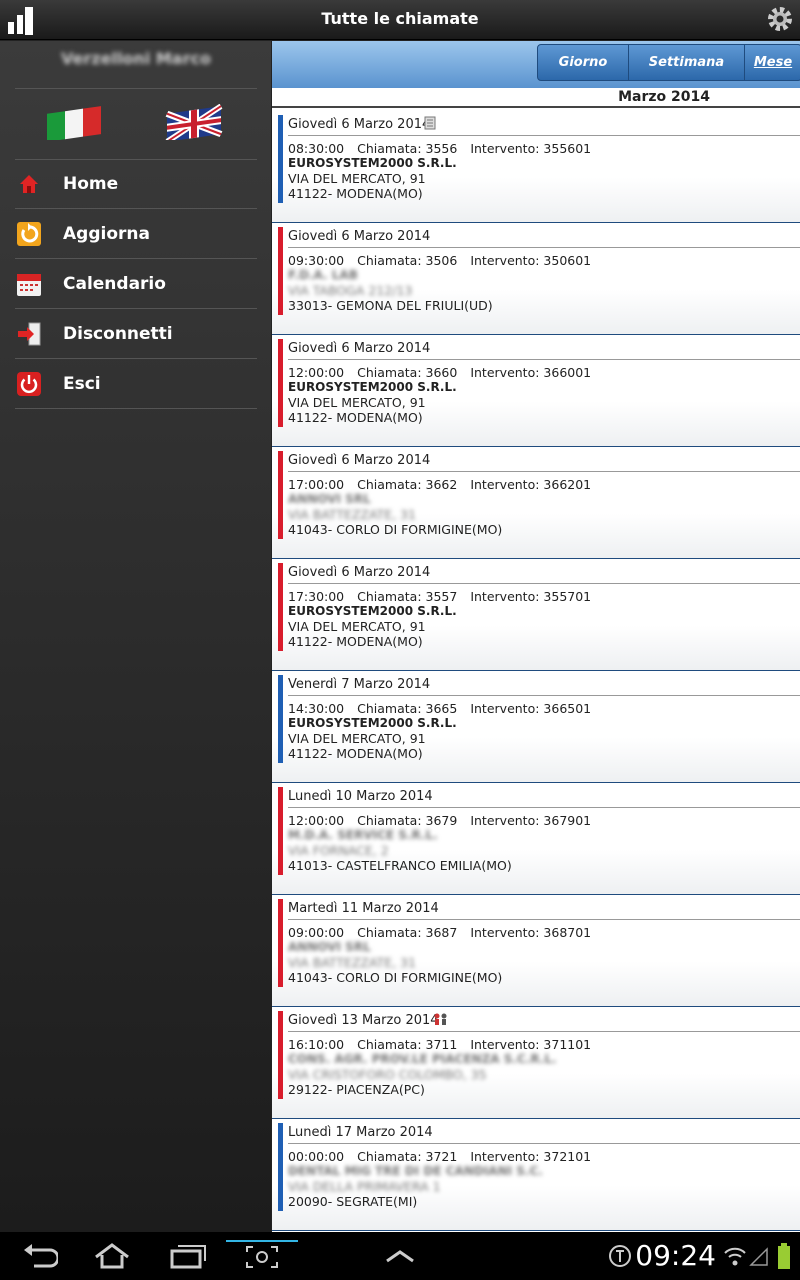 This screenshot has height=1280, width=800. Describe the element at coordinates (352, 514) in the screenshot. I see `client-address: VIA BATTEZZATE, 31` at that location.